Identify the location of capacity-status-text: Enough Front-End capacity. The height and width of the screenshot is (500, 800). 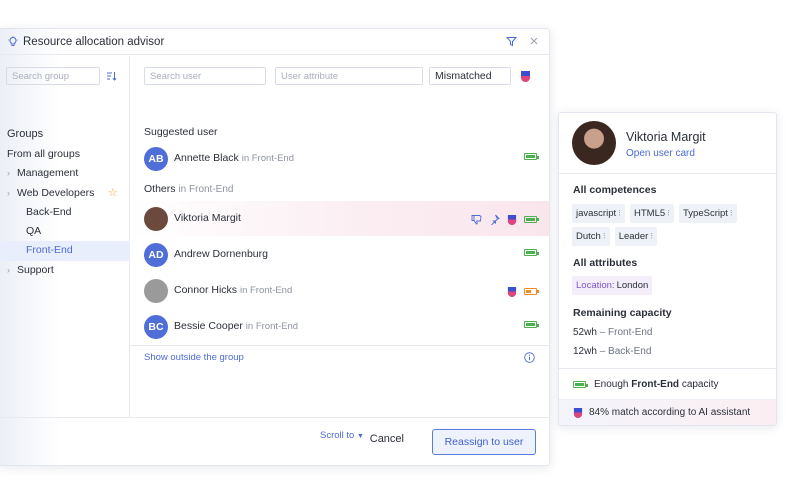
(656, 384).